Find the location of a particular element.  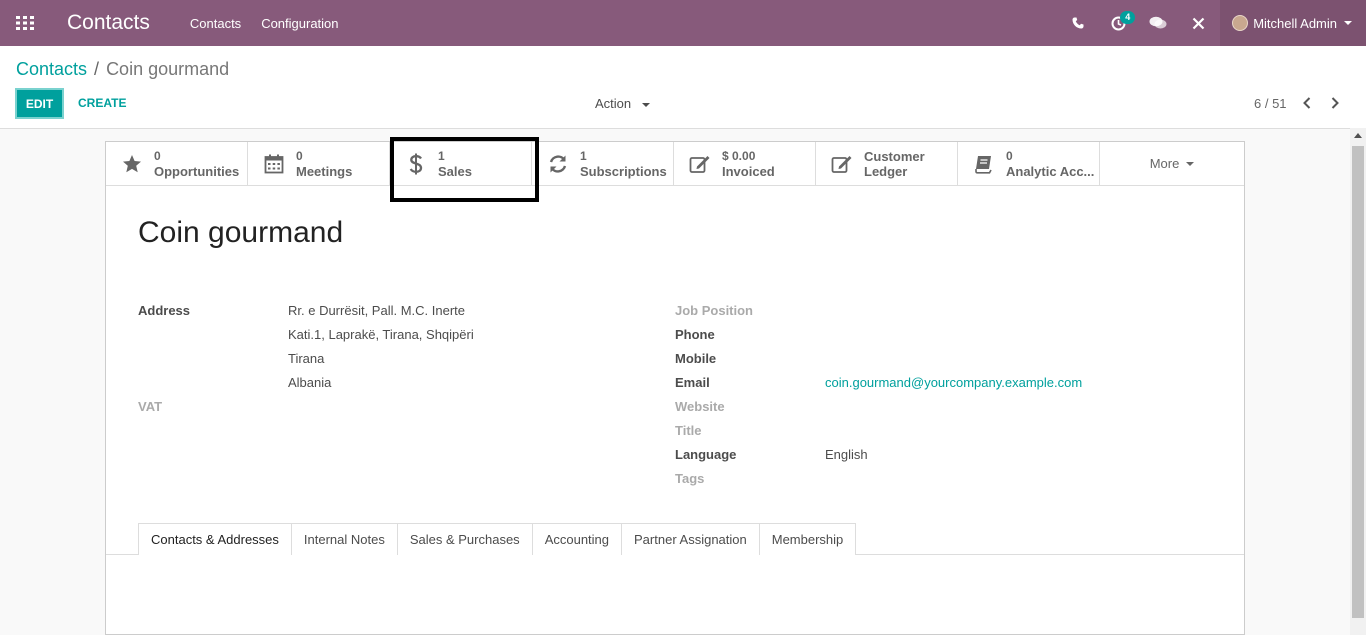

pager-previous-icon is located at coordinates (1307, 103).